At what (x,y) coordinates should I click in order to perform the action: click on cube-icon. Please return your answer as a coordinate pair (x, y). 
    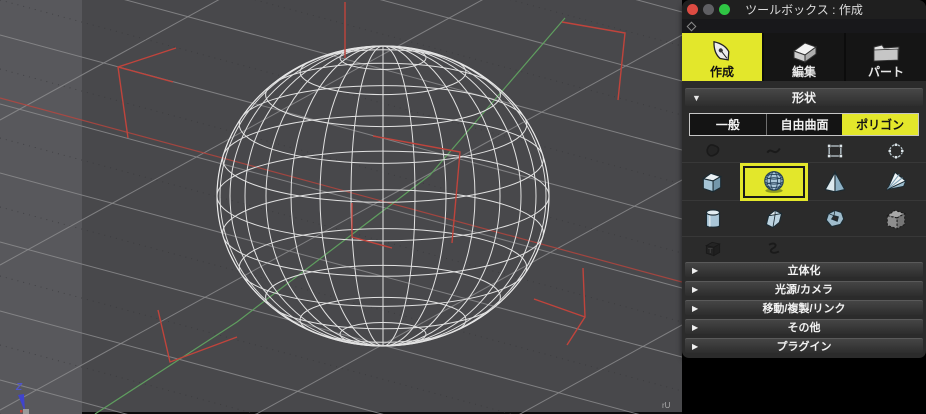
    Looking at the image, I should click on (712, 182).